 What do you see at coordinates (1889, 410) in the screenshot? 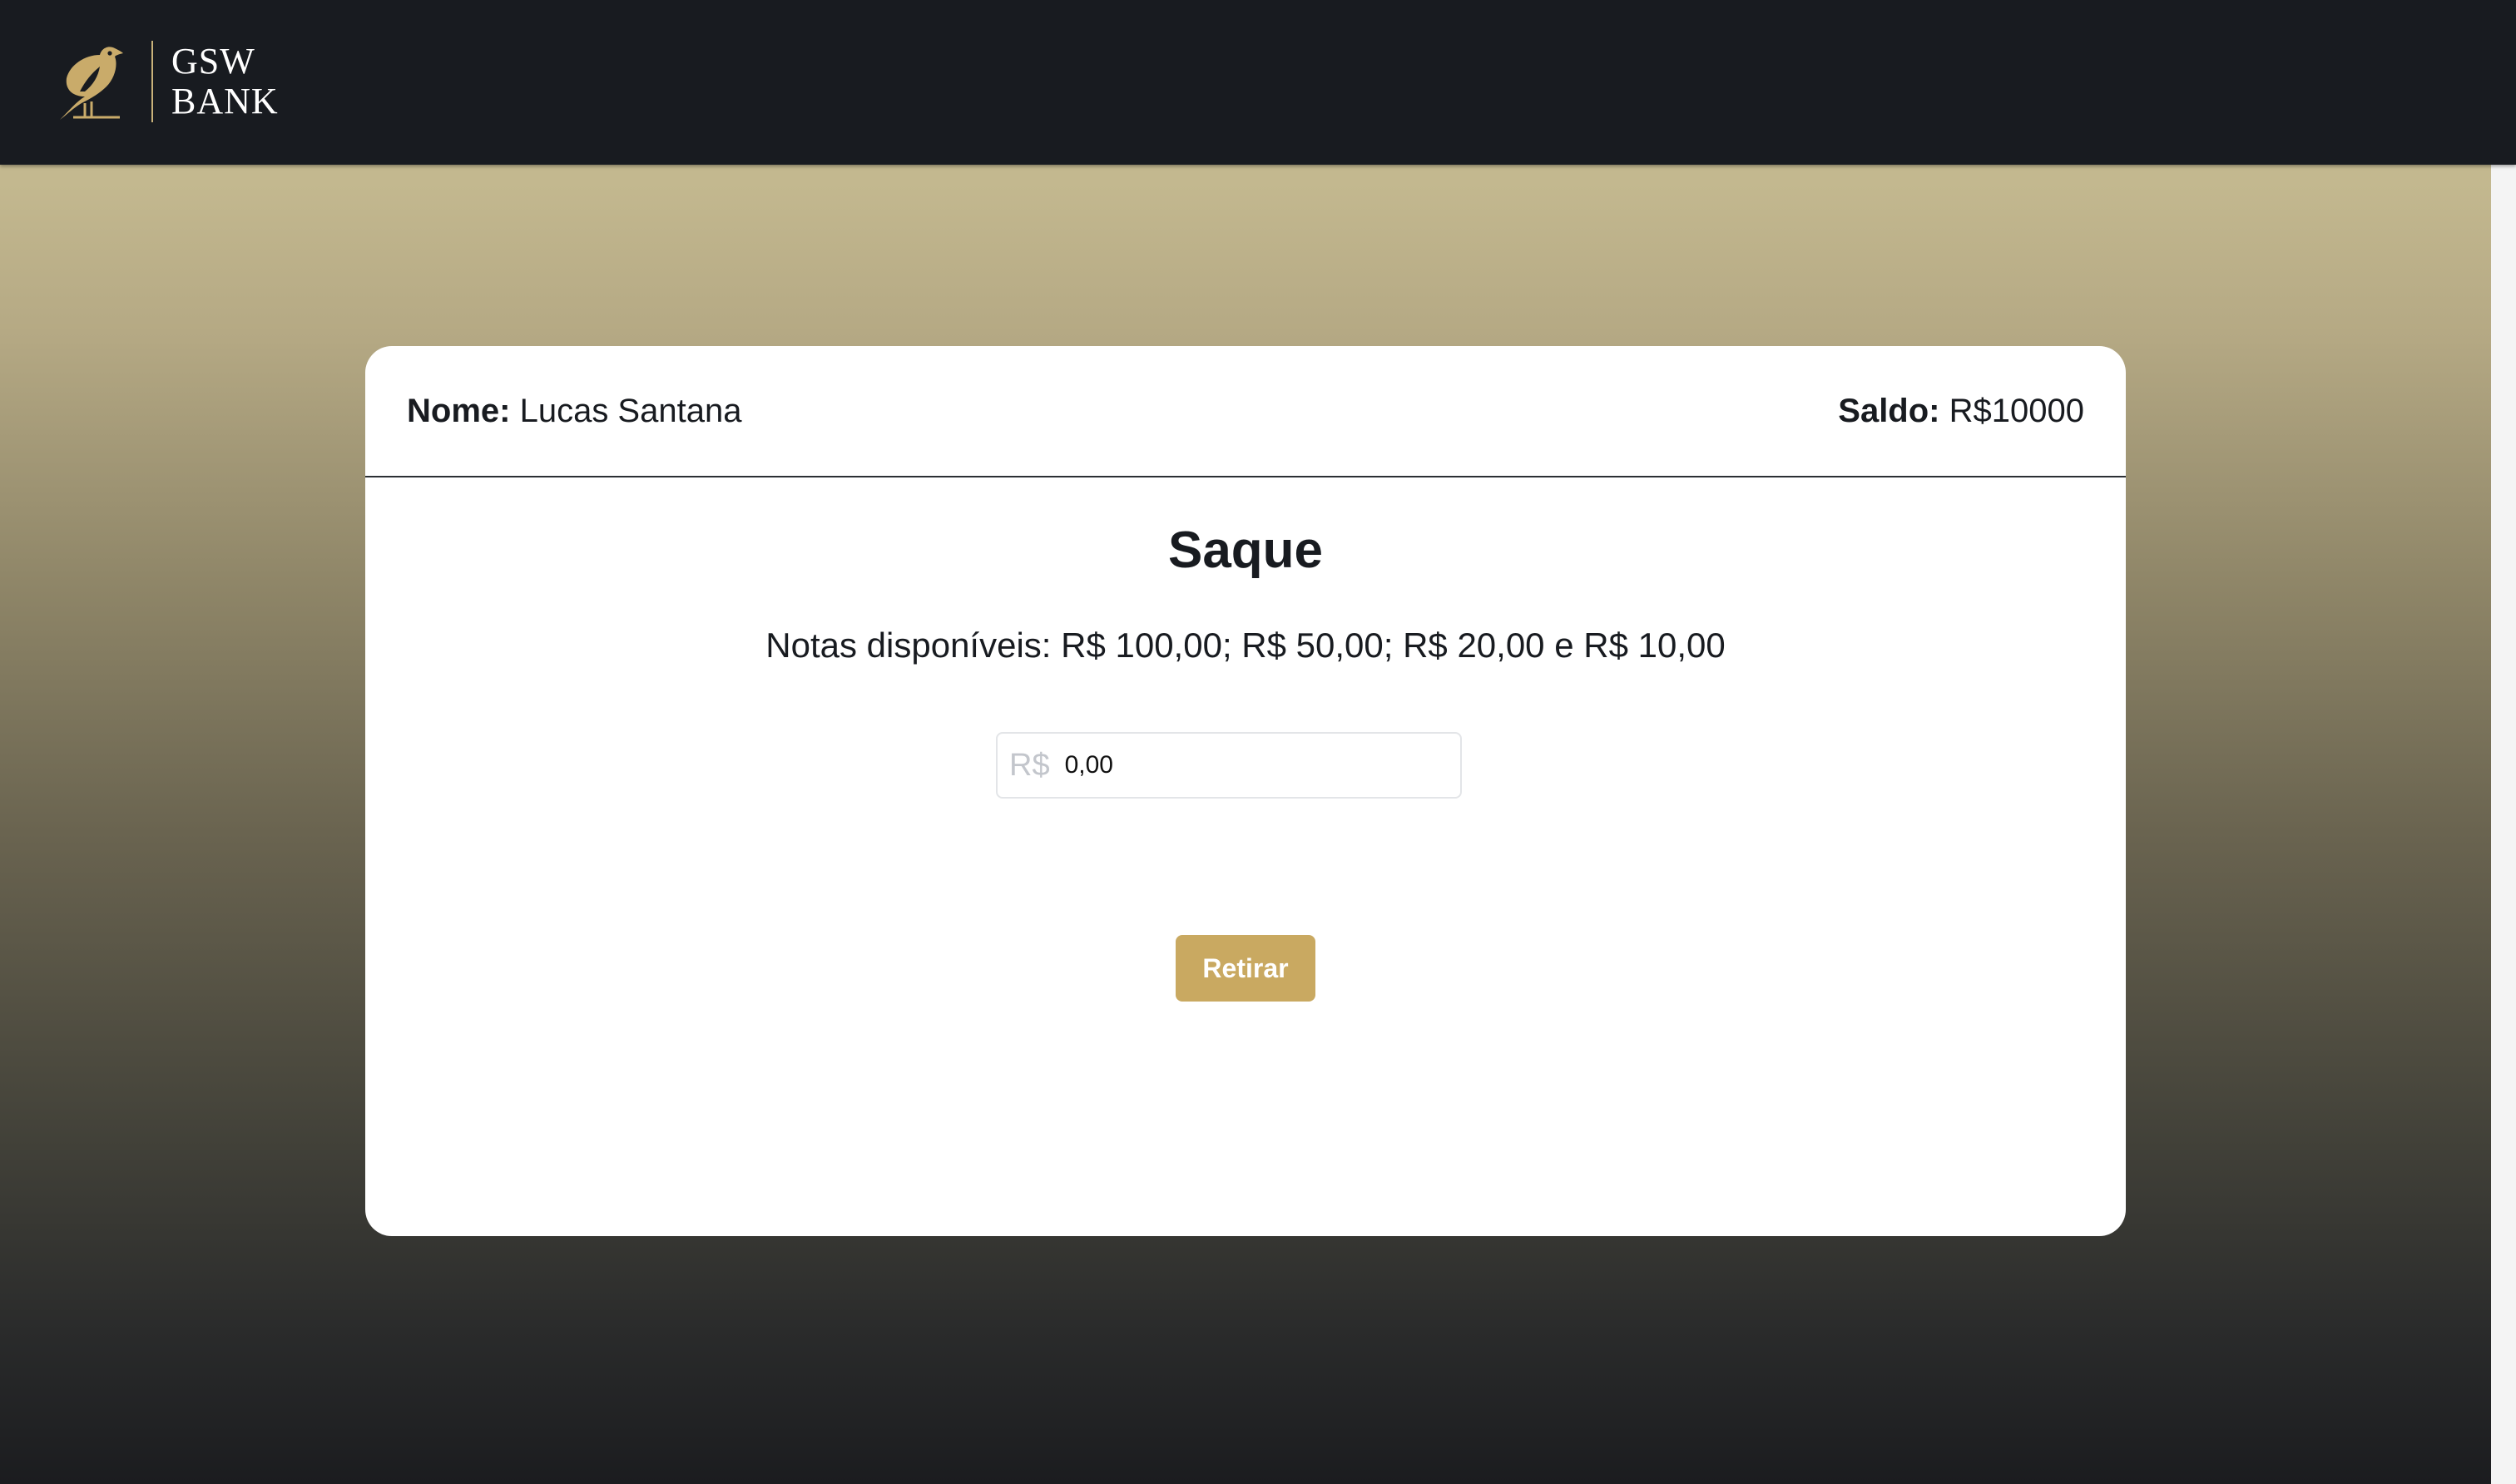
I see `balance-label: Saldo:` at bounding box center [1889, 410].